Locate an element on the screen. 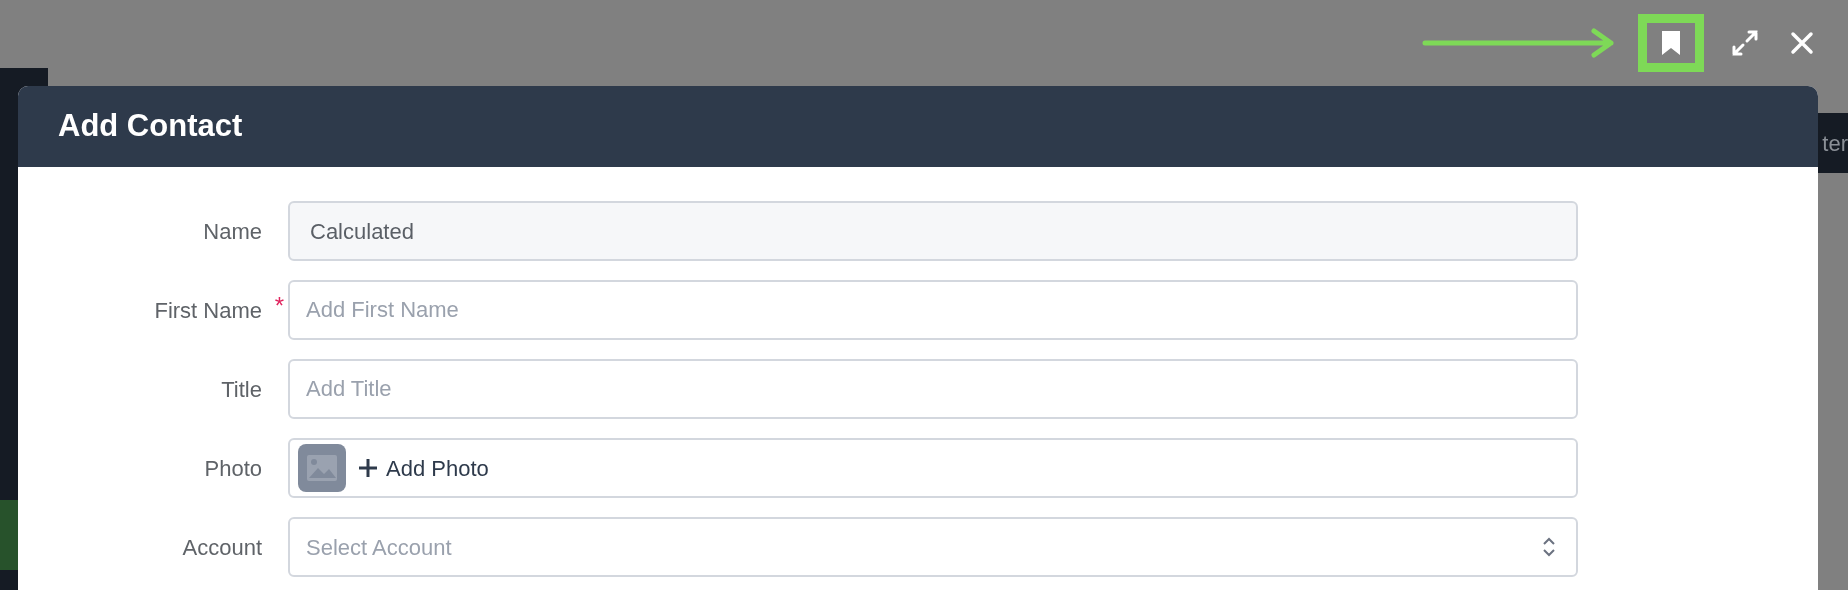  field-label: Name is located at coordinates (232, 231).